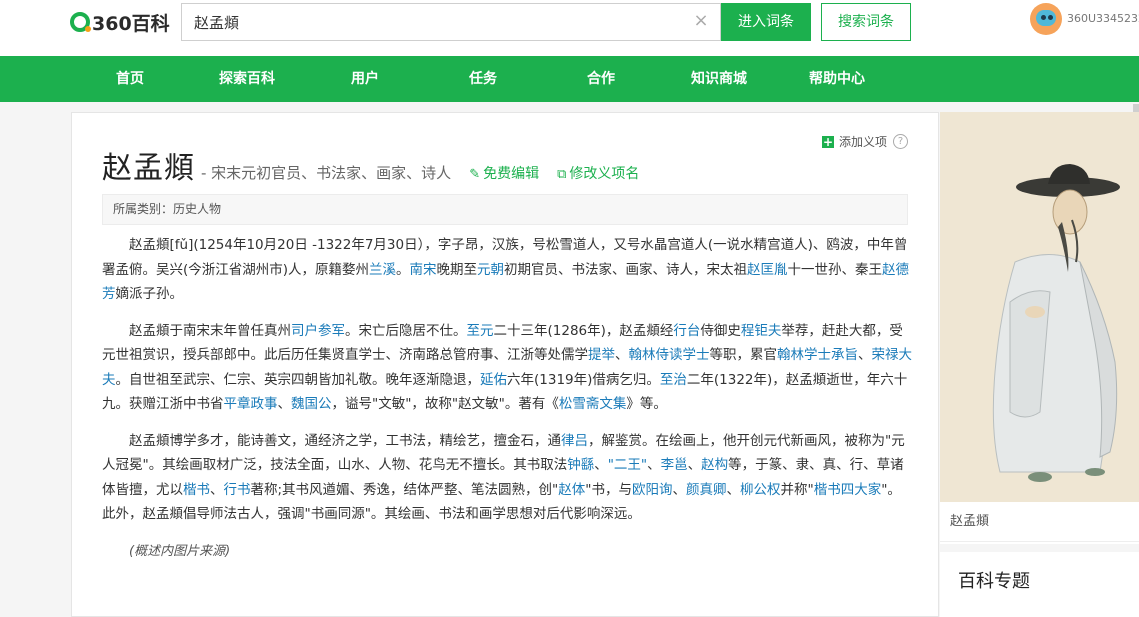 The width and height of the screenshot is (1139, 617). I want to click on nav-item-help: 帮助中心, so click(837, 79).